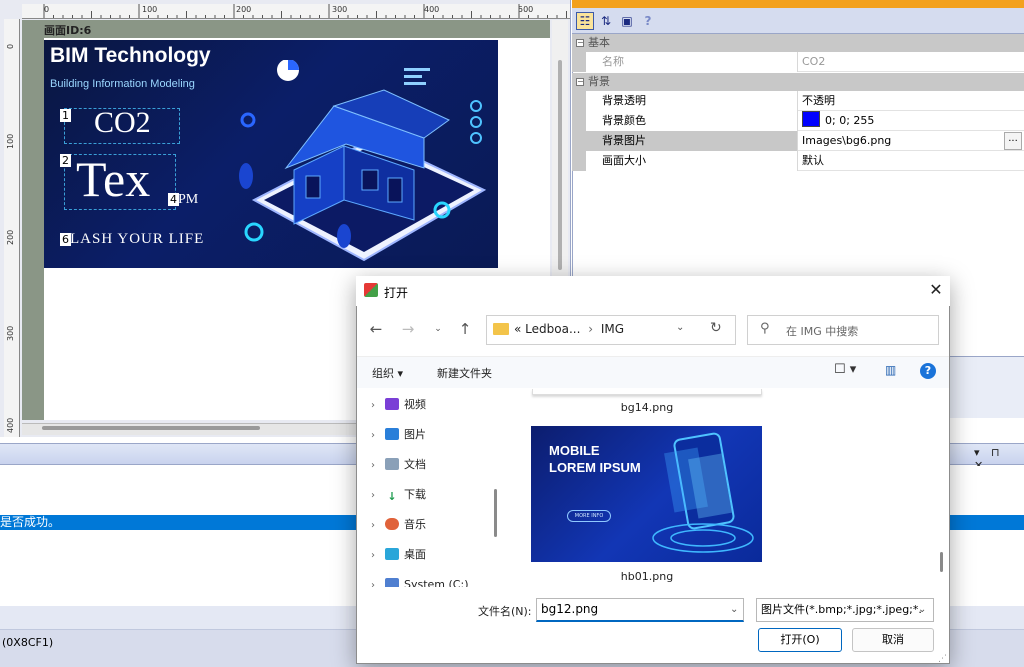 This screenshot has width=1024, height=667. Describe the element at coordinates (585, 21) in the screenshot. I see `categorized-view-icon: ☷` at that location.